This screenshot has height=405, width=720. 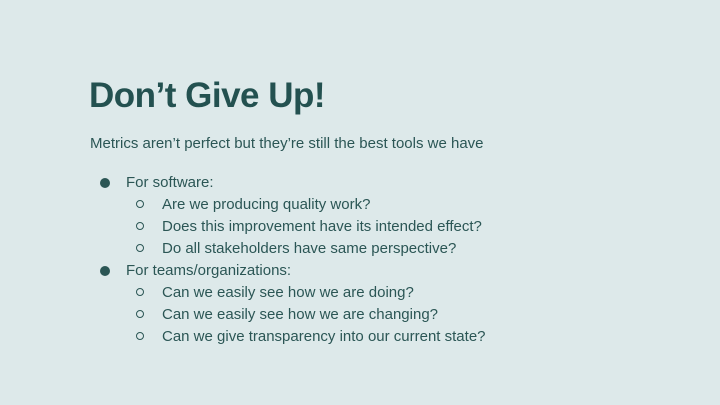 I want to click on section-label: For teams/organizations:, so click(x=209, y=270).